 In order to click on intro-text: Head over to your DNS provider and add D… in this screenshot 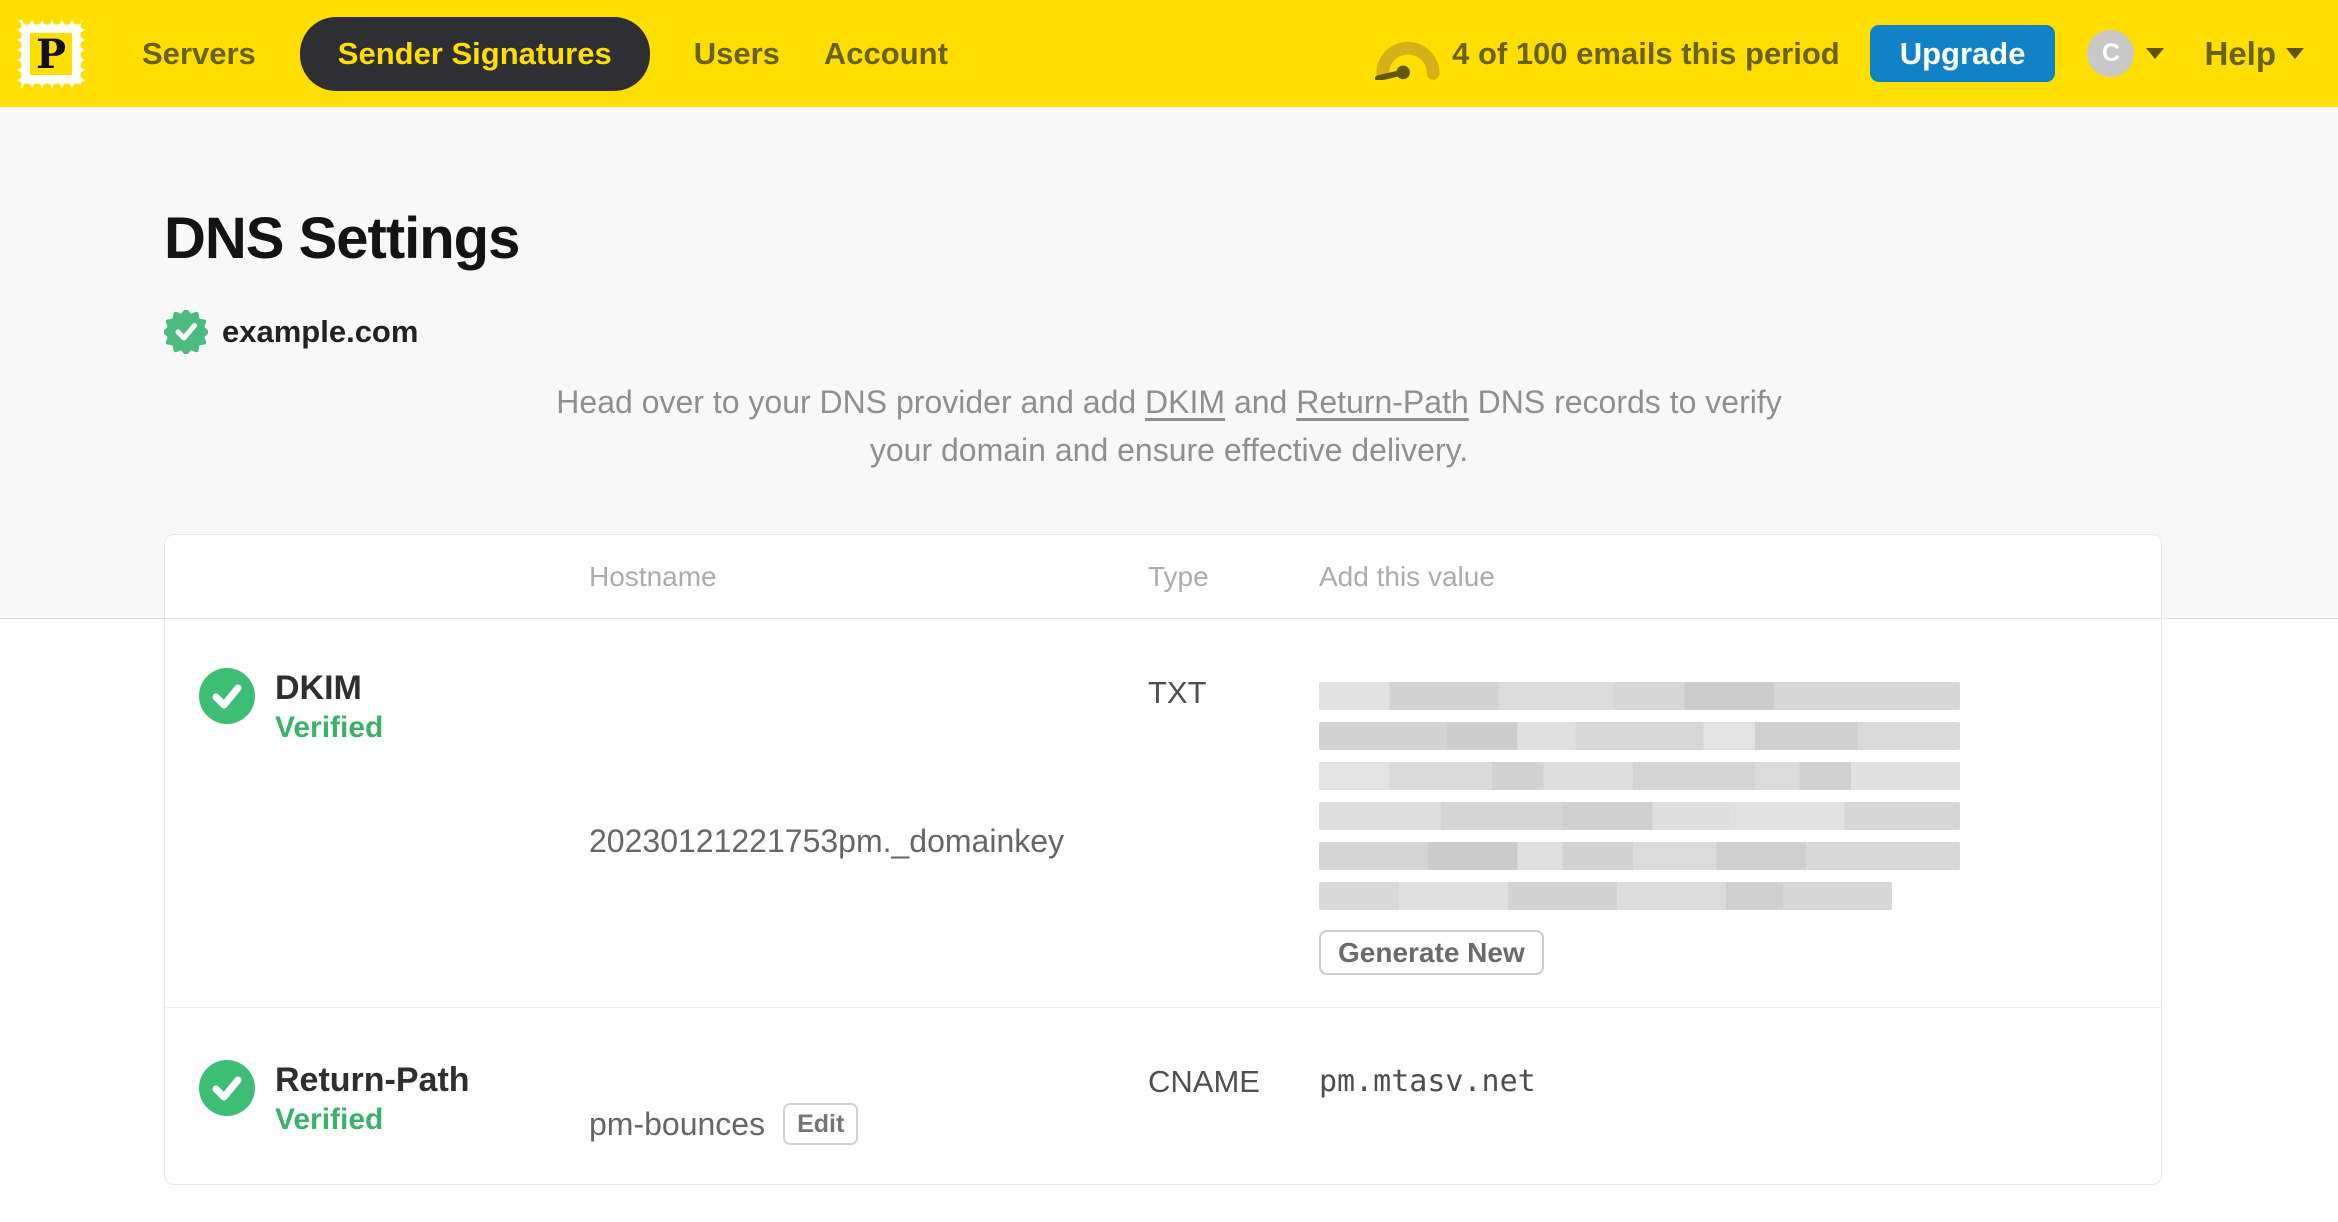, I will do `click(1169, 426)`.